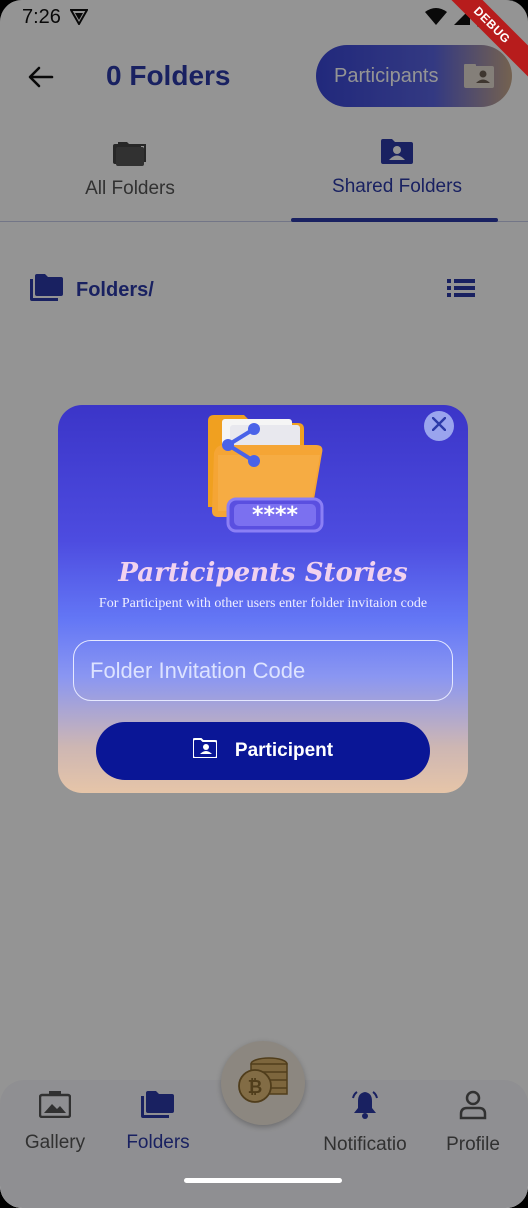  I want to click on code-mask-text: ****, so click(275, 515).